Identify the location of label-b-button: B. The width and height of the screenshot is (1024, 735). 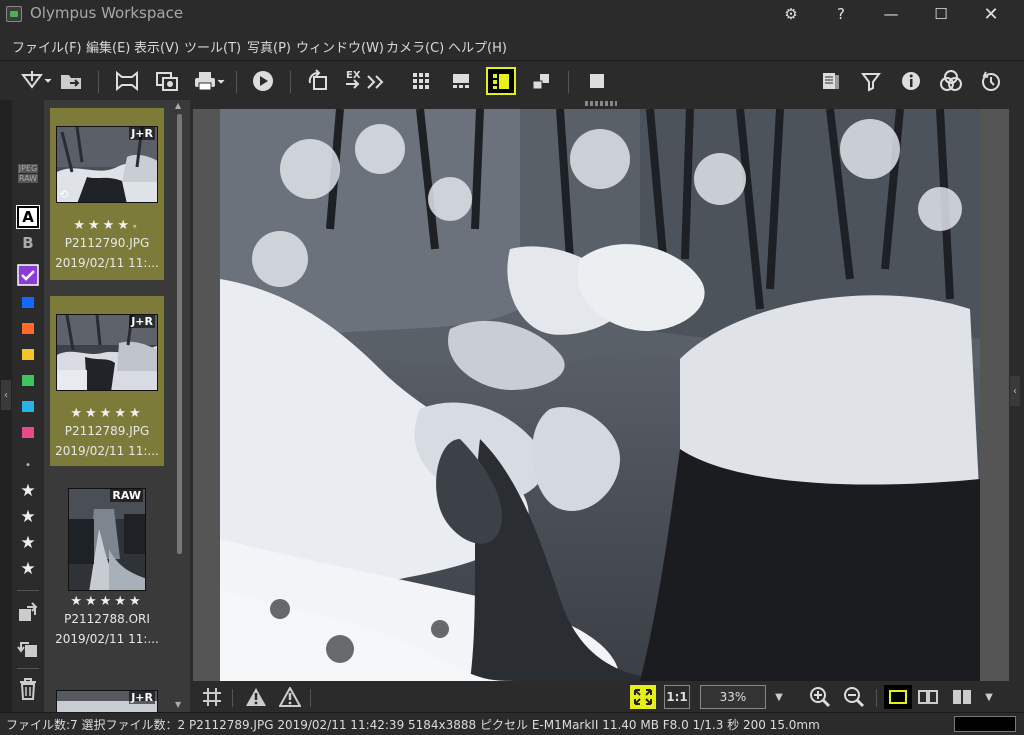
(28, 243).